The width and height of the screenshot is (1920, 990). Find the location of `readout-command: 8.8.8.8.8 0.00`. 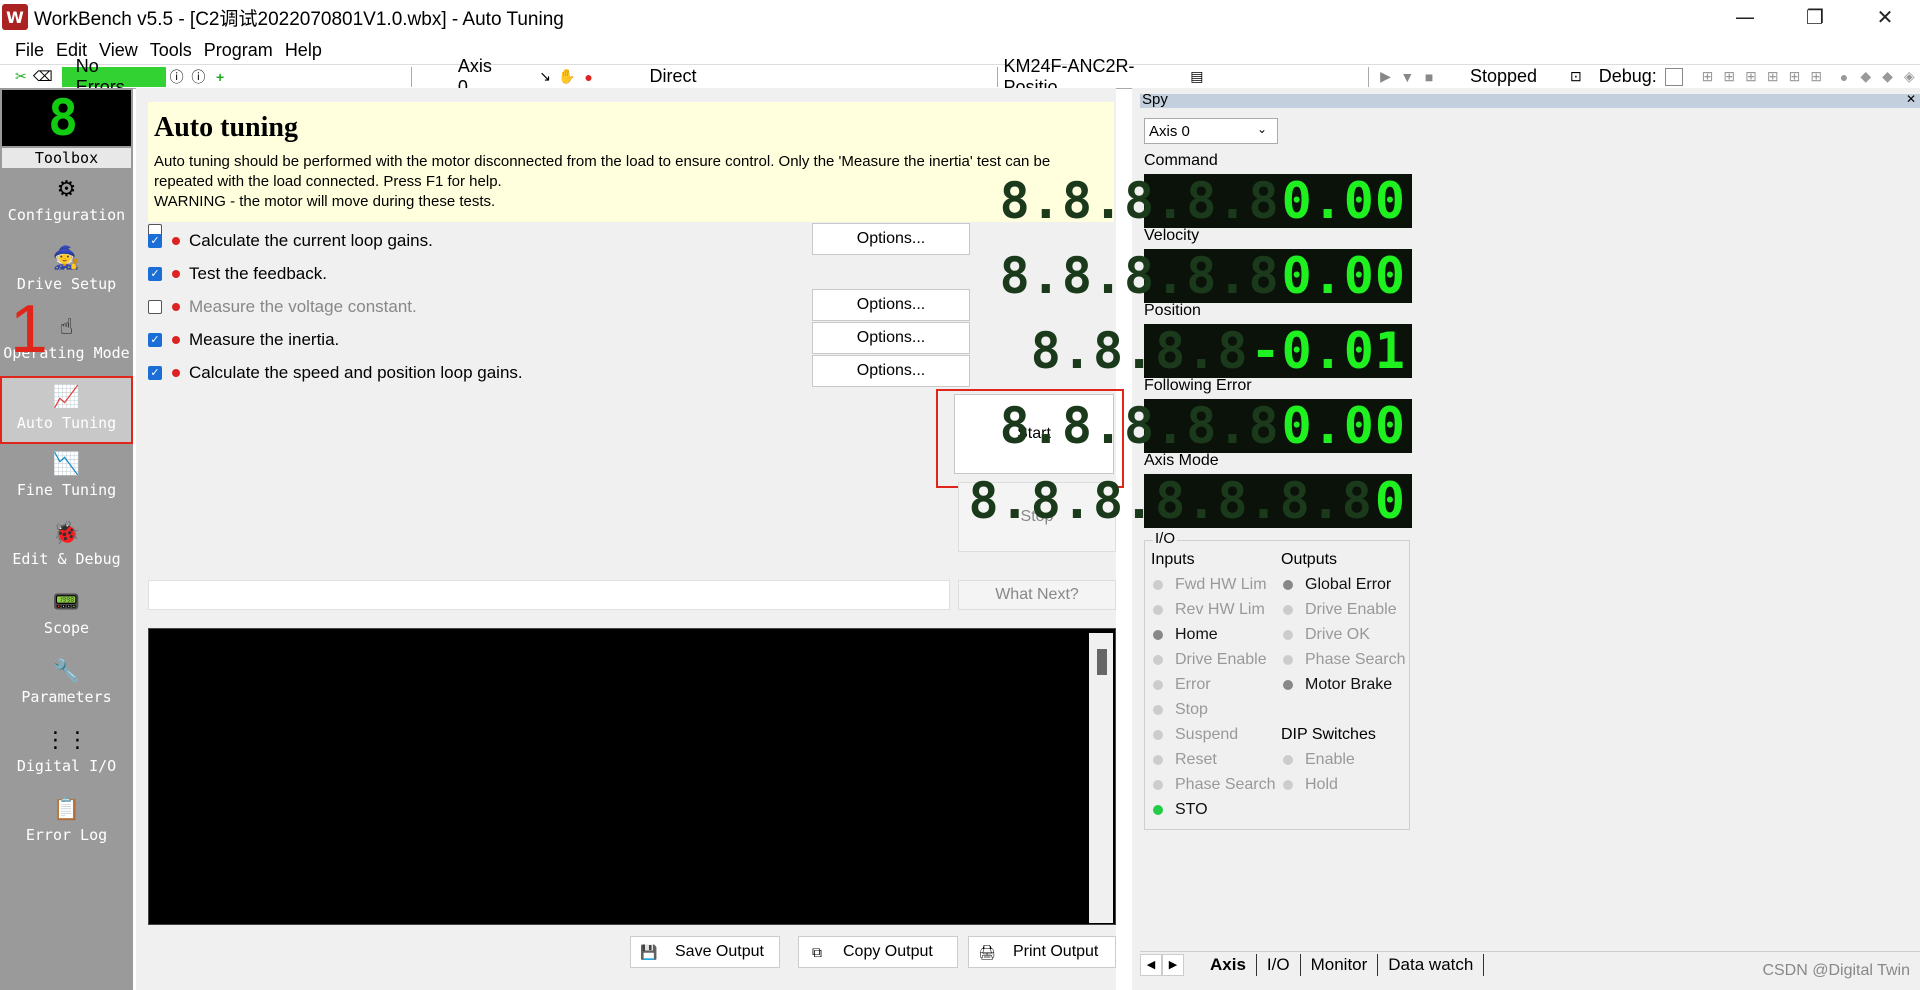

readout-command: 8.8.8.8.8 0.00 is located at coordinates (1206, 201).